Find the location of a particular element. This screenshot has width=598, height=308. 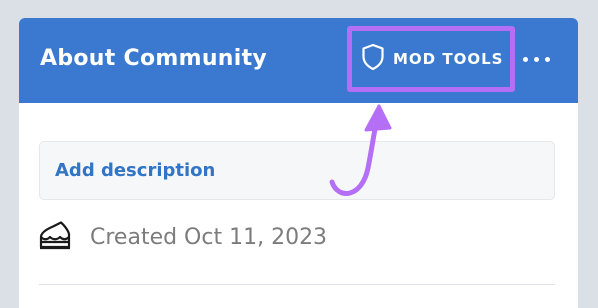

mod-tools-button: MOD TOOLS is located at coordinates (431, 59).